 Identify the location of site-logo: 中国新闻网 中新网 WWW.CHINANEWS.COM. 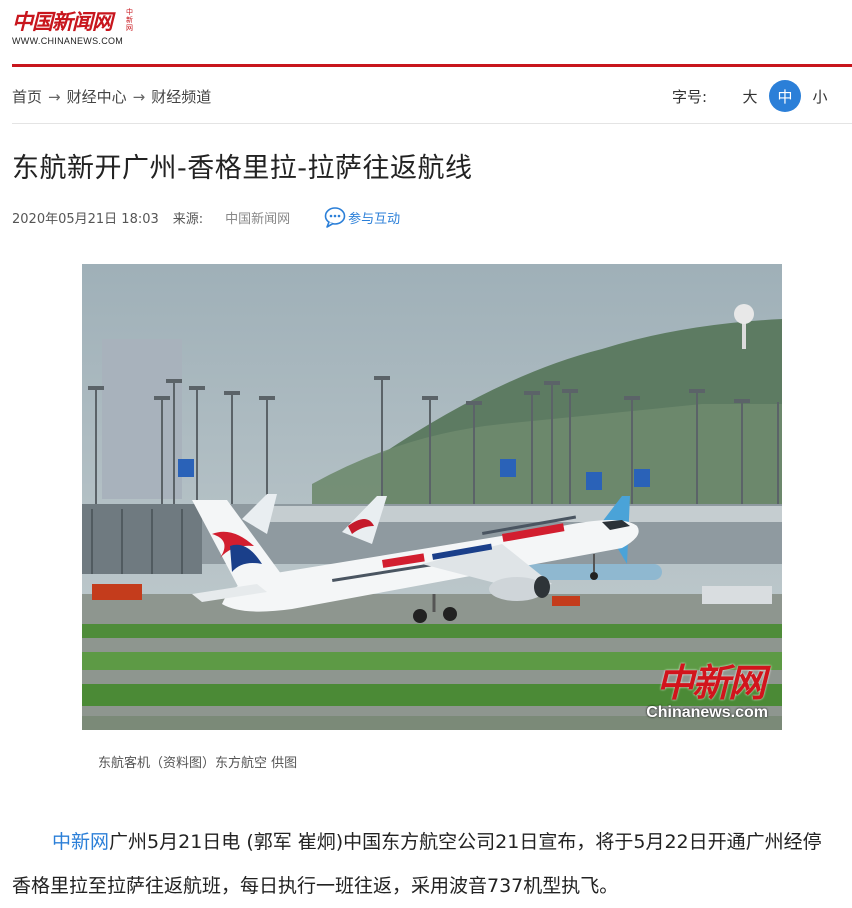
(82, 28).